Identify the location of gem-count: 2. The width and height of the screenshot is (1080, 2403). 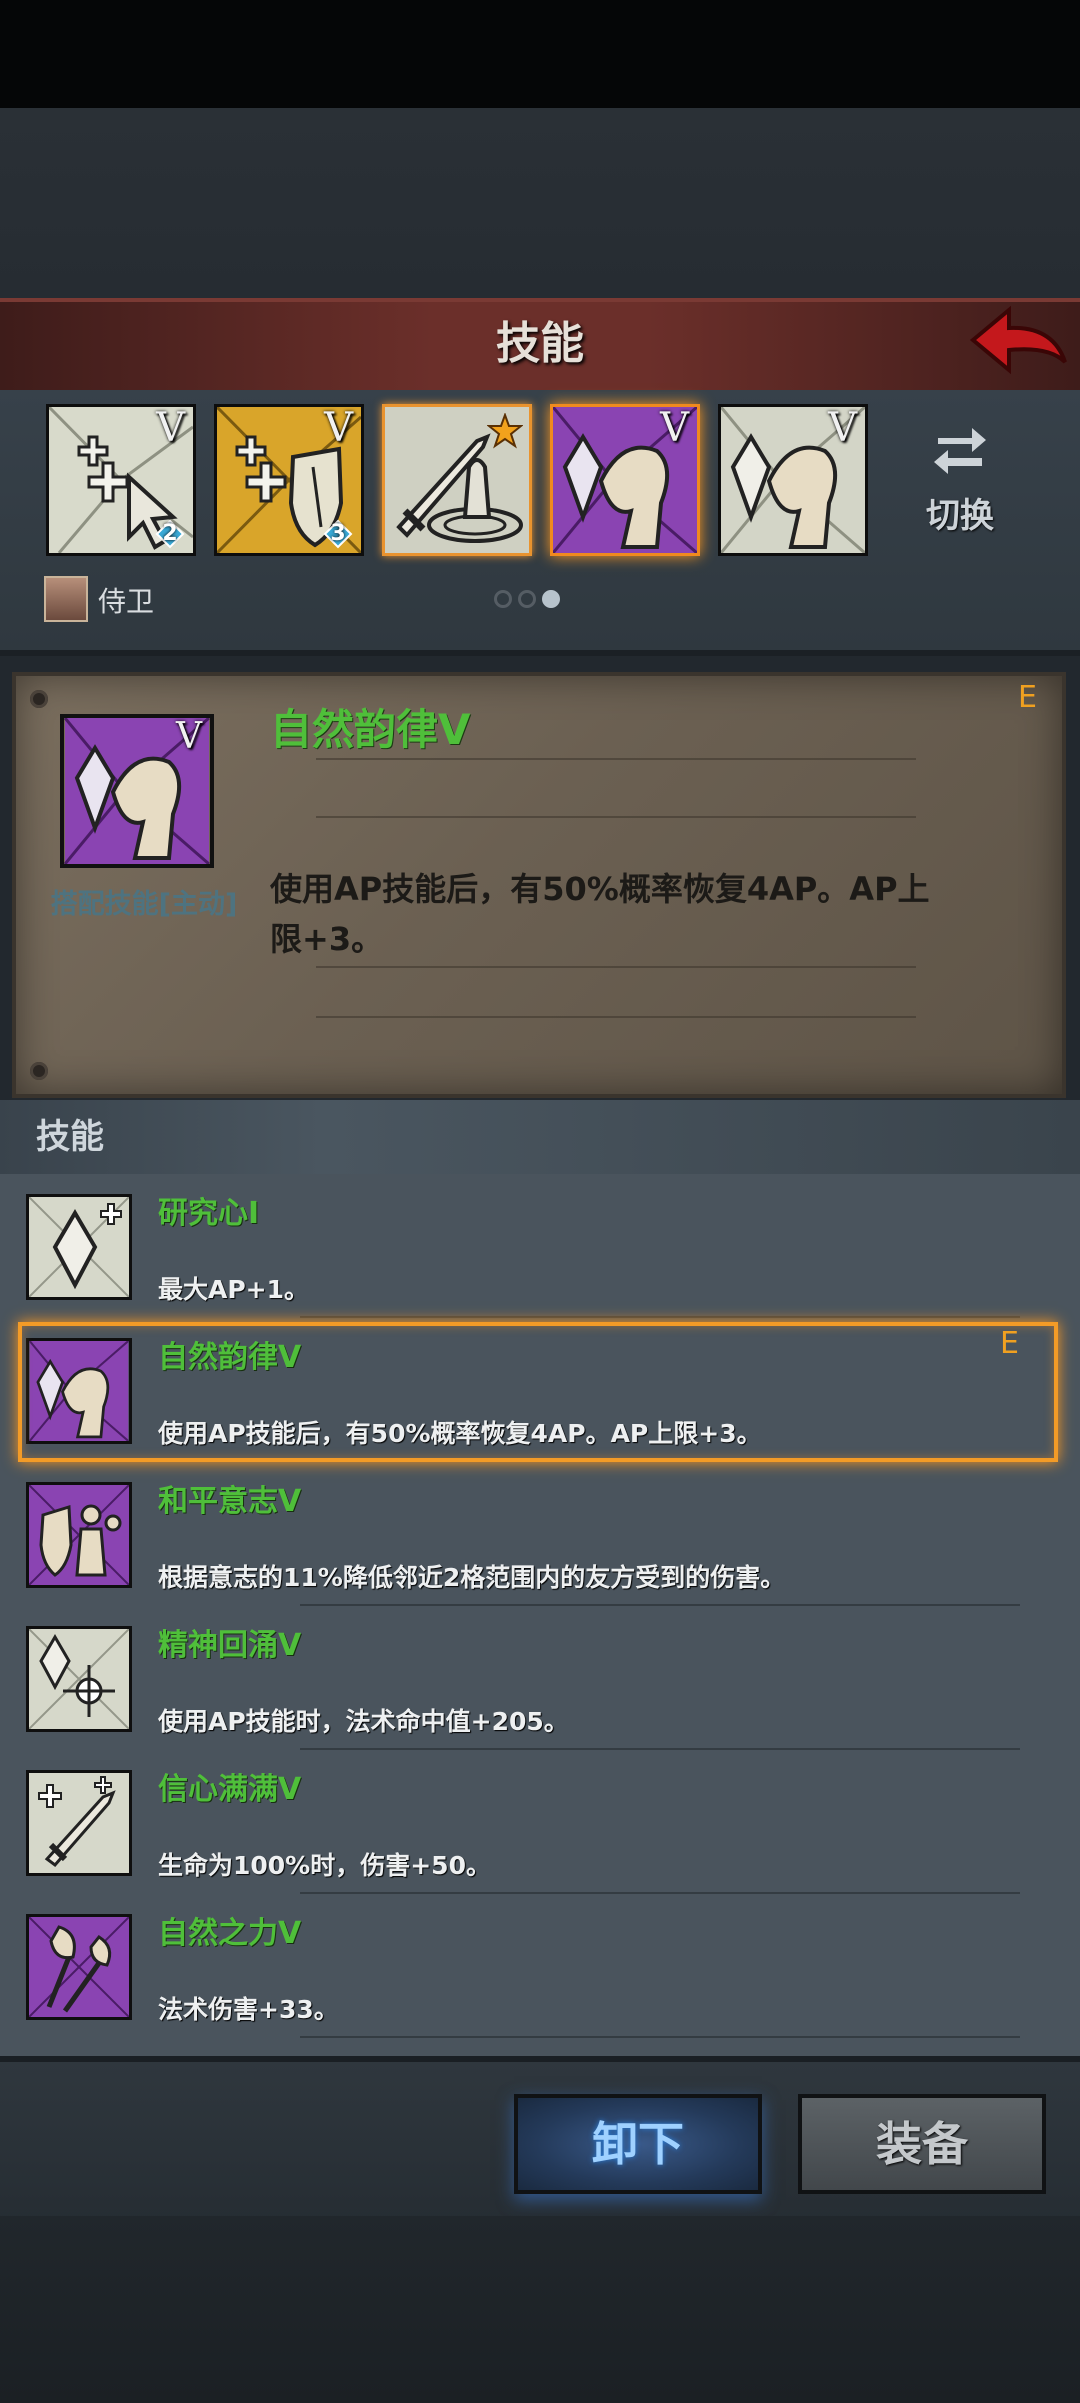
(170, 533).